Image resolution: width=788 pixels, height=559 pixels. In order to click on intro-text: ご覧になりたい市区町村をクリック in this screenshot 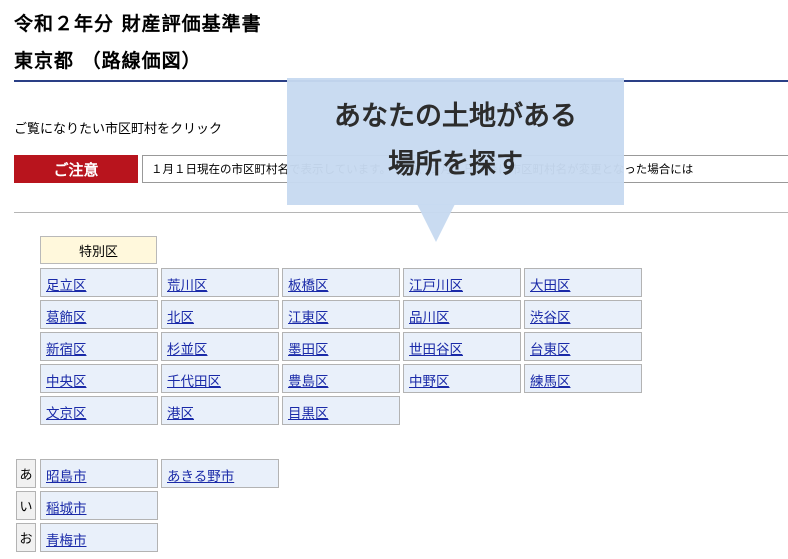, I will do `click(118, 129)`.